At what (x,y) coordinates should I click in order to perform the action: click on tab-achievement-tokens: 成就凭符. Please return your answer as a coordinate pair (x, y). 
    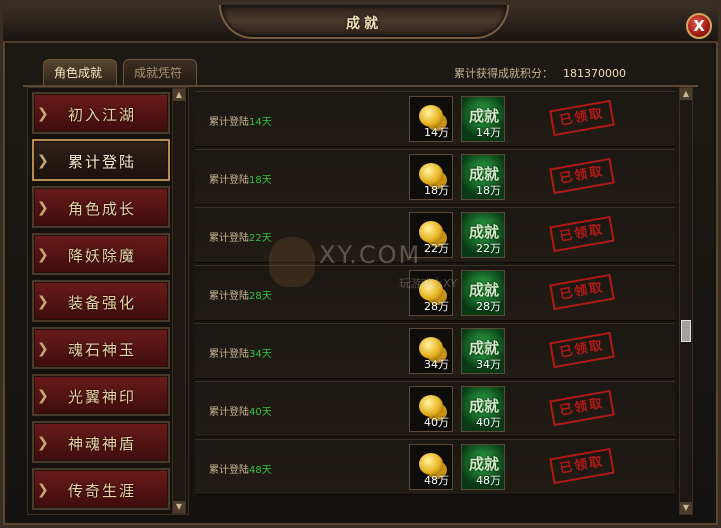
    Looking at the image, I should click on (160, 72).